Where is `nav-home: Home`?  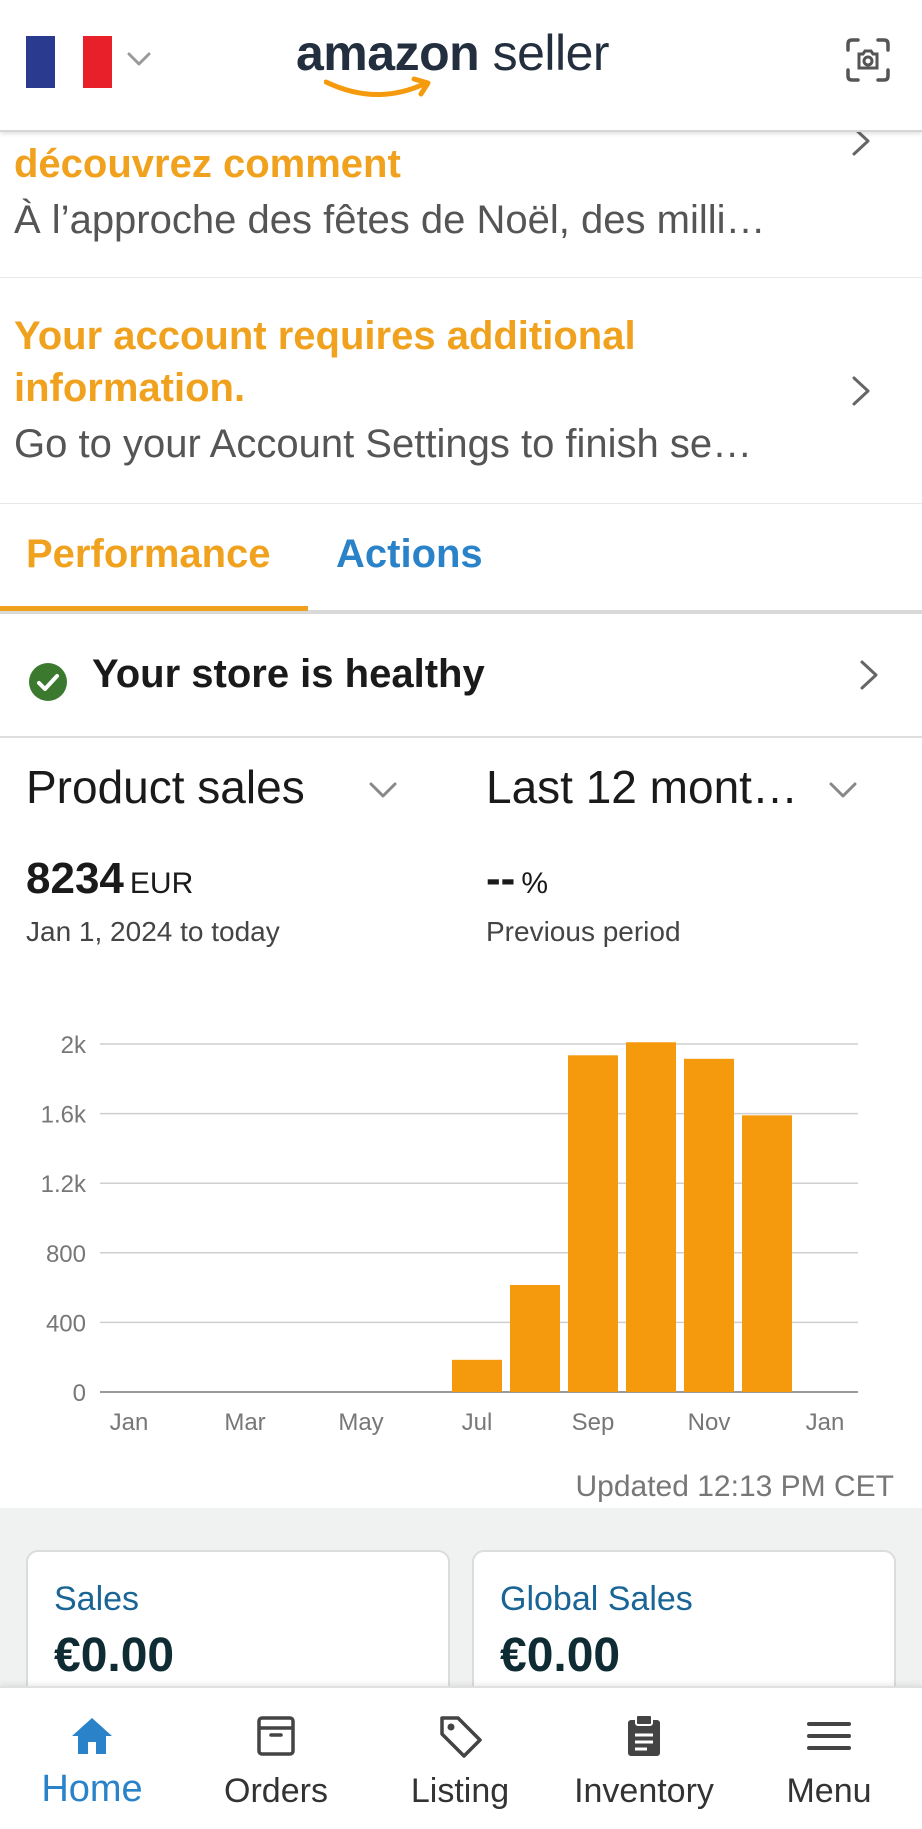 nav-home: Home is located at coordinates (92, 1758).